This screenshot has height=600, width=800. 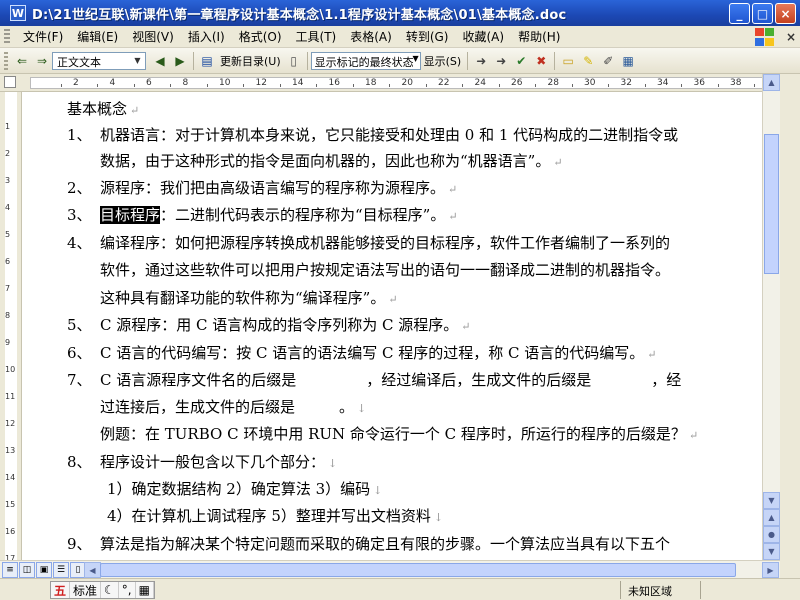 What do you see at coordinates (553, 83) in the screenshot?
I see `ruler-number: 28` at bounding box center [553, 83].